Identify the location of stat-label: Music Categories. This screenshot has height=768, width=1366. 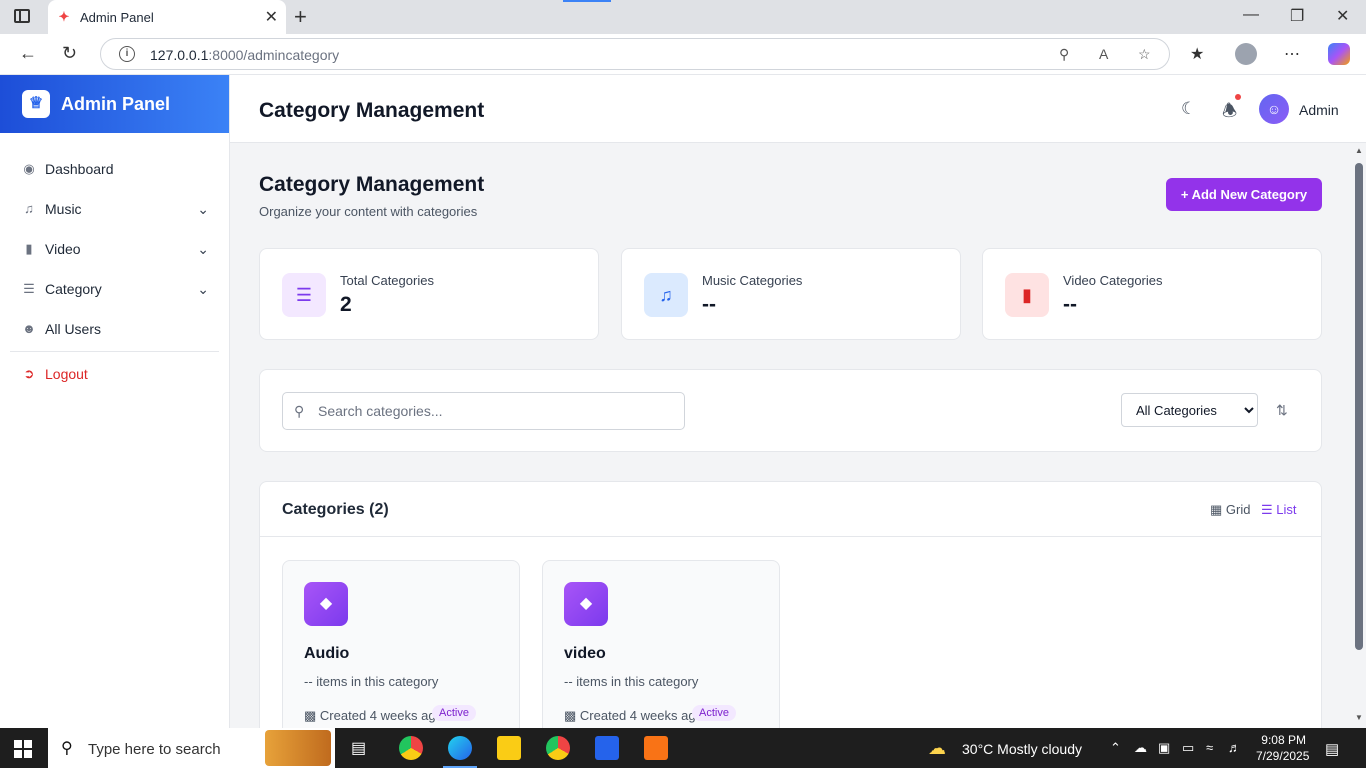
(752, 280).